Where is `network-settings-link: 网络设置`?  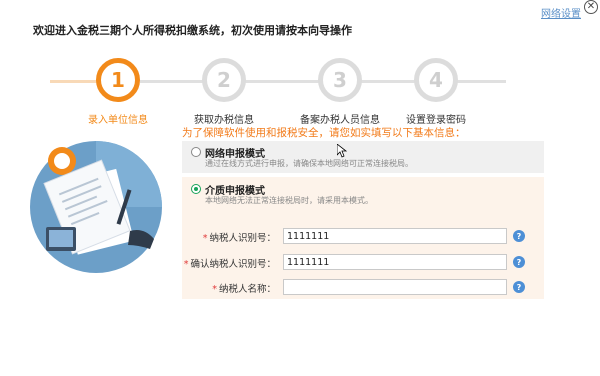 network-settings-link: 网络设置 is located at coordinates (561, 12).